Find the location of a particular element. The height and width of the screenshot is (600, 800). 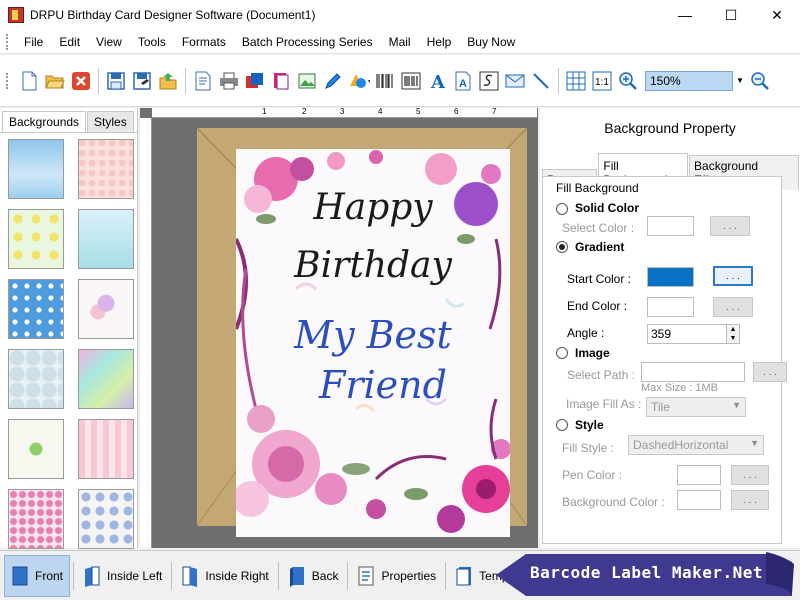

open-icon is located at coordinates (55, 81).